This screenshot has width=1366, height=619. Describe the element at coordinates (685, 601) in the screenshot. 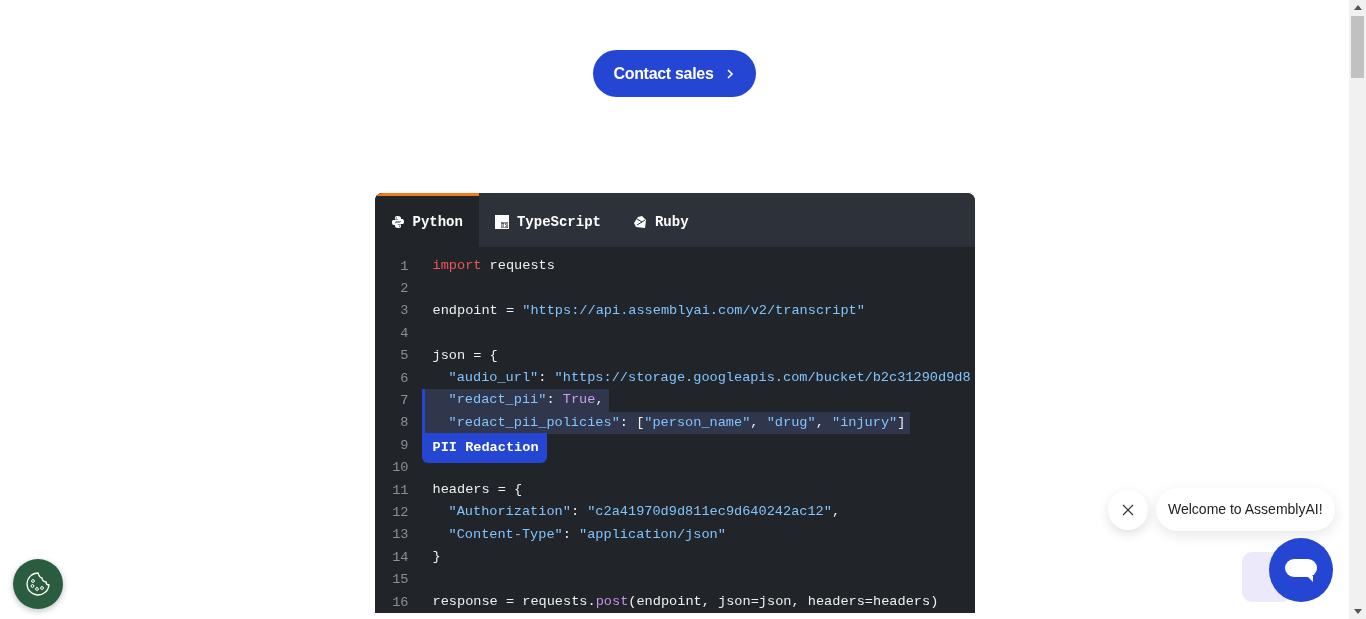

I see `code-line: response = requests.post(endpoint, json=json, headers=headers)` at that location.